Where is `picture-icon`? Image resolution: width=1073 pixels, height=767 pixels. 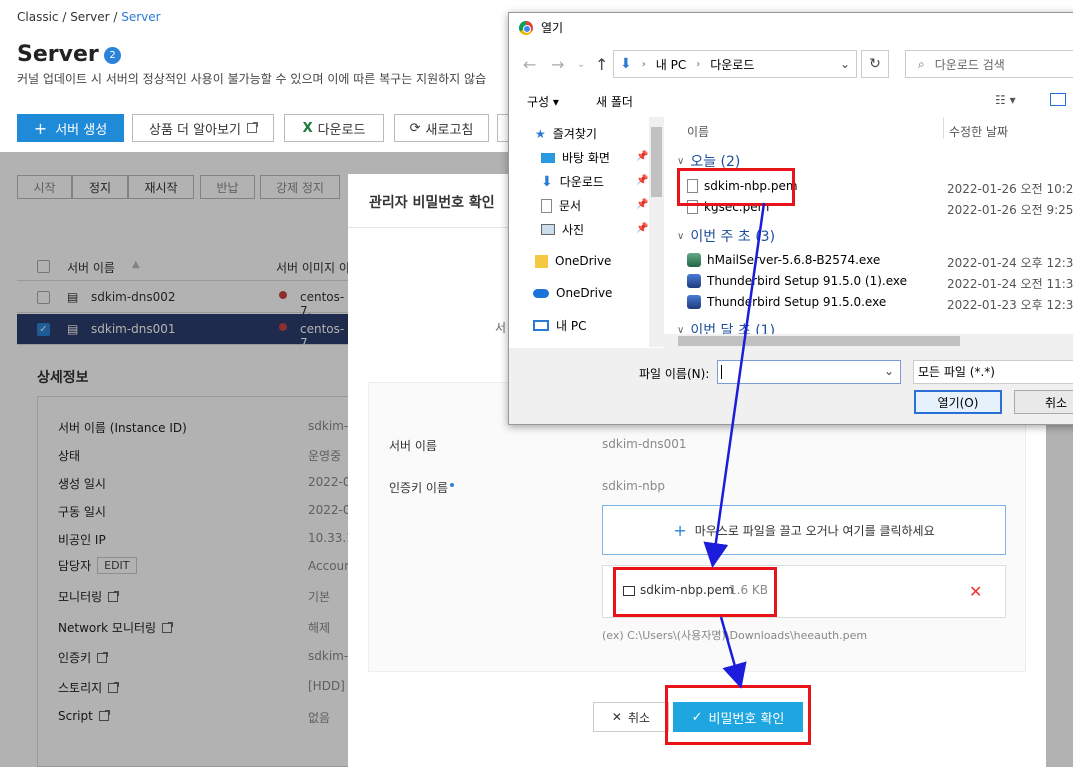
picture-icon is located at coordinates (548, 229).